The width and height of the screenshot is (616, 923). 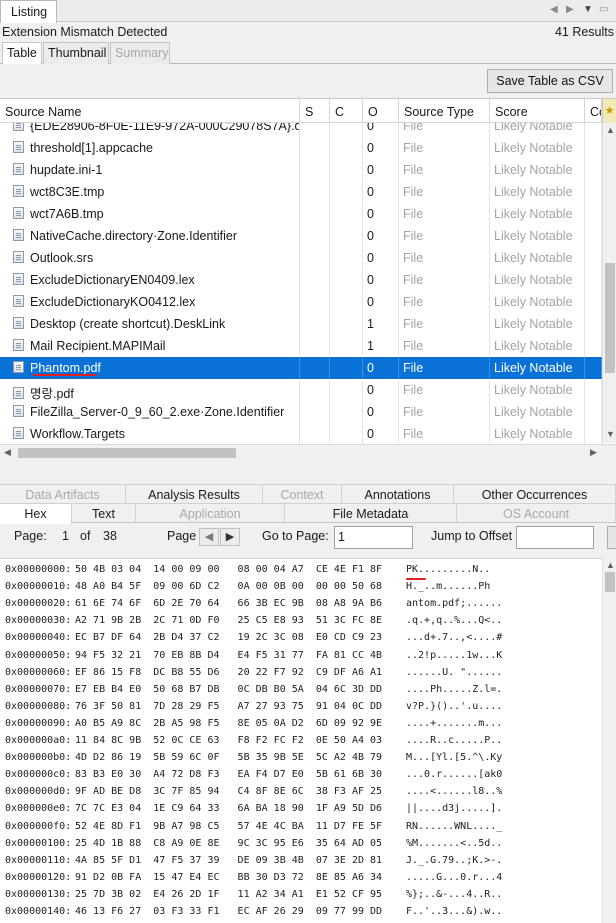 What do you see at coordinates (104, 512) in the screenshot?
I see `tab-text: Text` at bounding box center [104, 512].